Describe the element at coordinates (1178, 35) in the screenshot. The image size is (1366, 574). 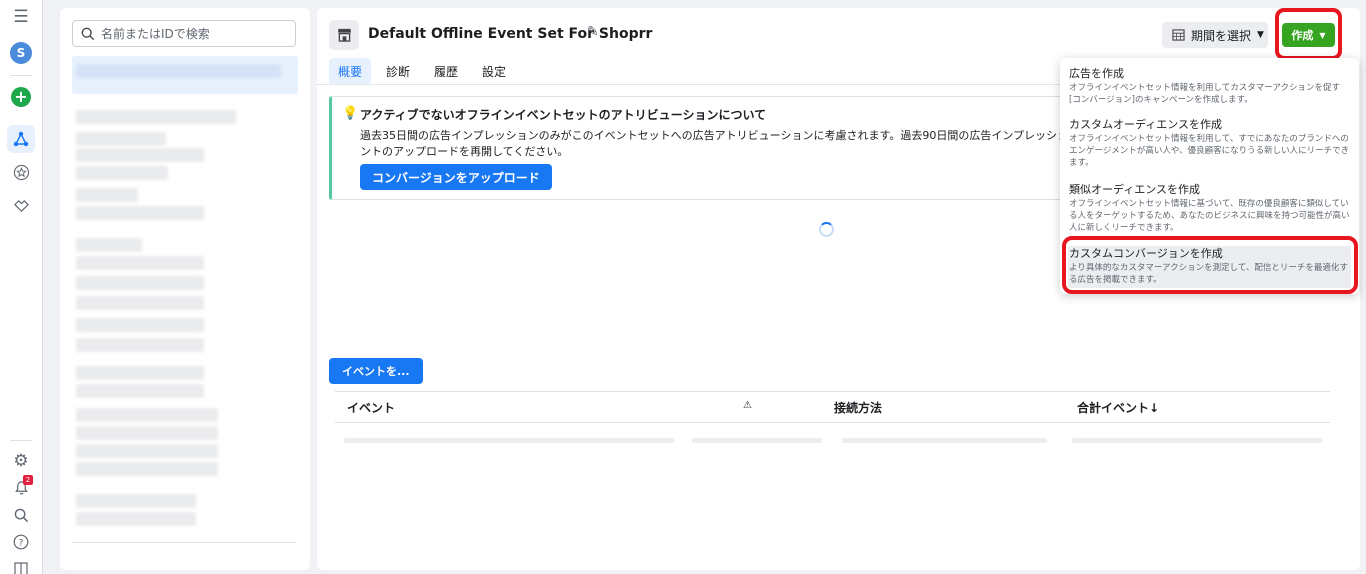
I see `calendar-icon` at that location.